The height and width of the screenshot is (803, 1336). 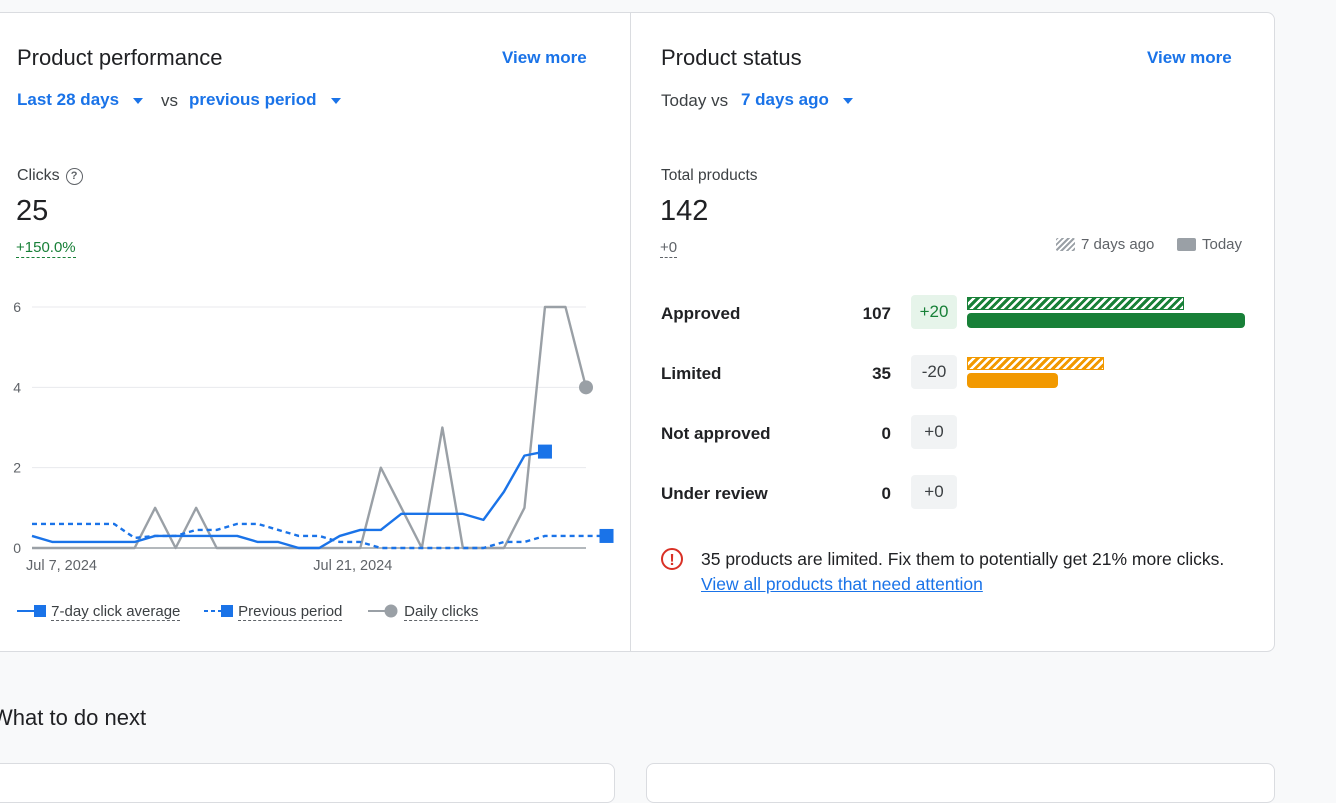 I want to click on what-to-do-next-heading: What to do next, so click(x=73, y=717).